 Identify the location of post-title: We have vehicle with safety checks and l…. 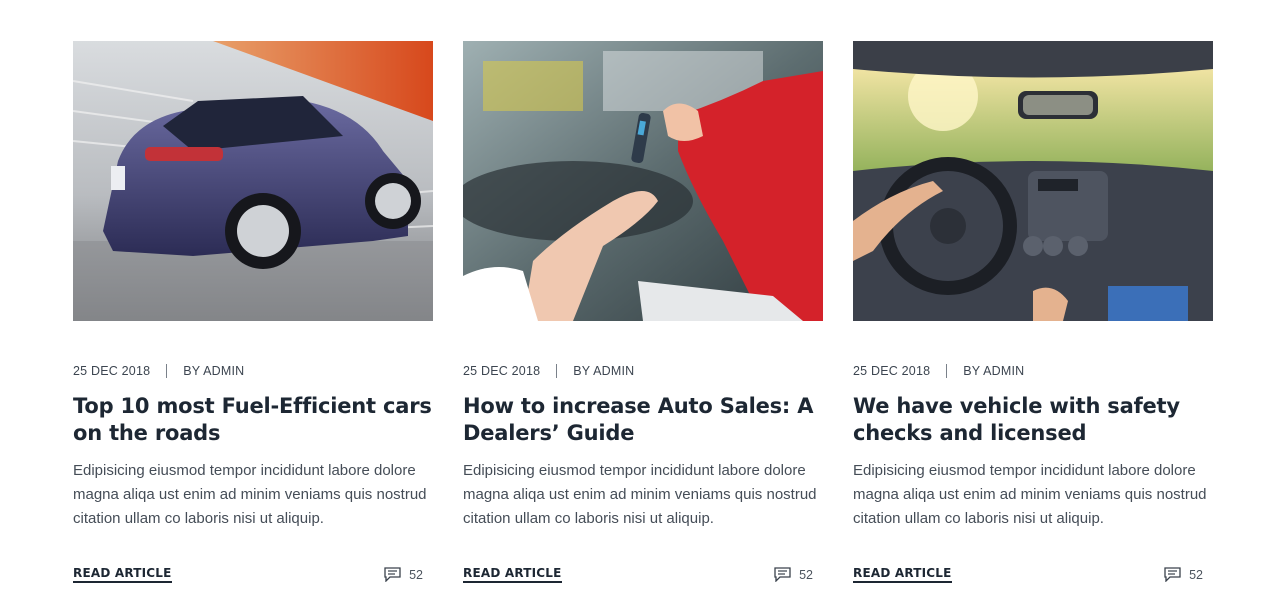
(1033, 420).